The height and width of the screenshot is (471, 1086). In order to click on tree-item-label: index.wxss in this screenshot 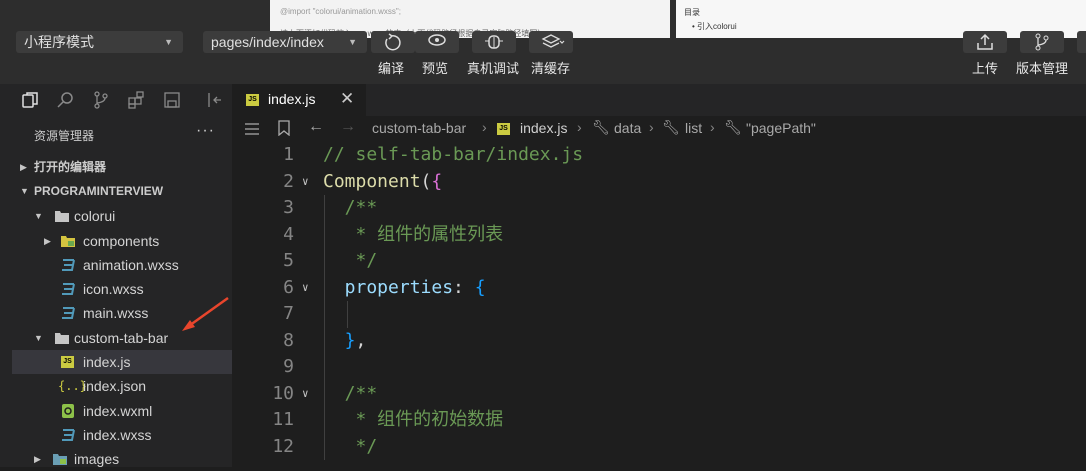, I will do `click(117, 435)`.